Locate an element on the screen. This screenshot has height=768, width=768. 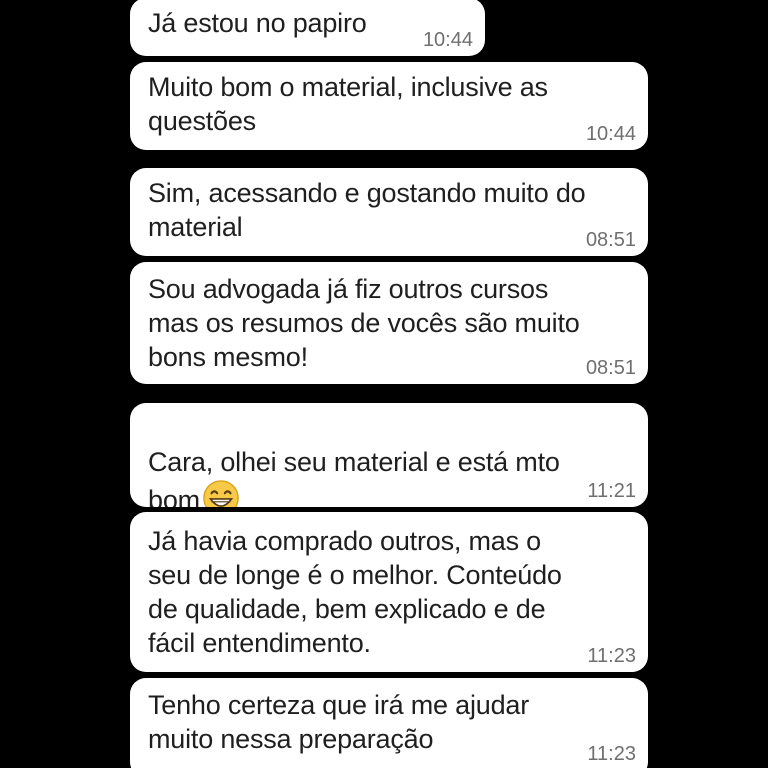
message-bubble: Já estou no papiro 10:44 is located at coordinates (307, 28).